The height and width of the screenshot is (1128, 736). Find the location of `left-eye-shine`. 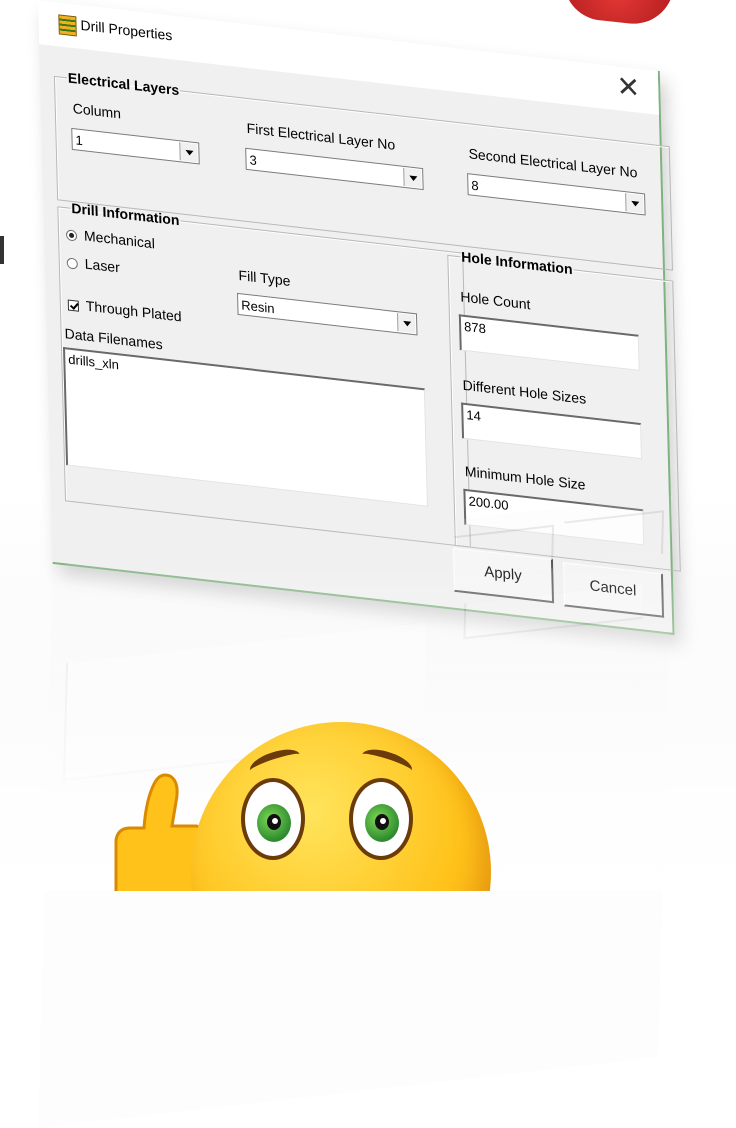

left-eye-shine is located at coordinates (275, 821).